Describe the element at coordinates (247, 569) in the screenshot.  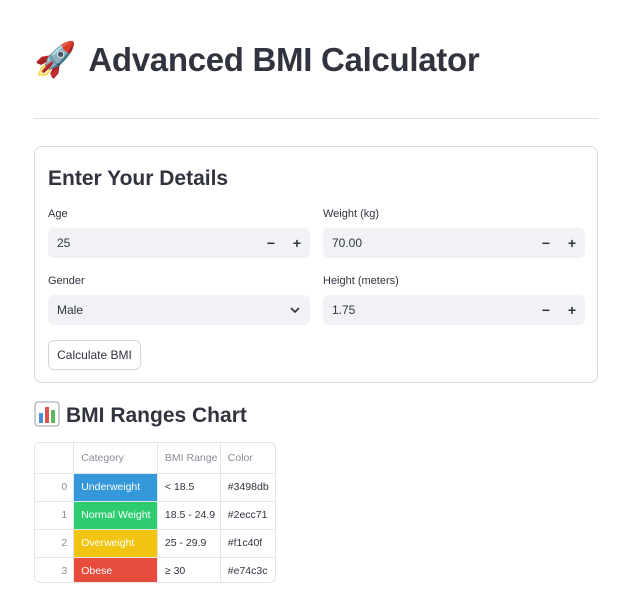
I see `color-cell: #e74c3c` at that location.